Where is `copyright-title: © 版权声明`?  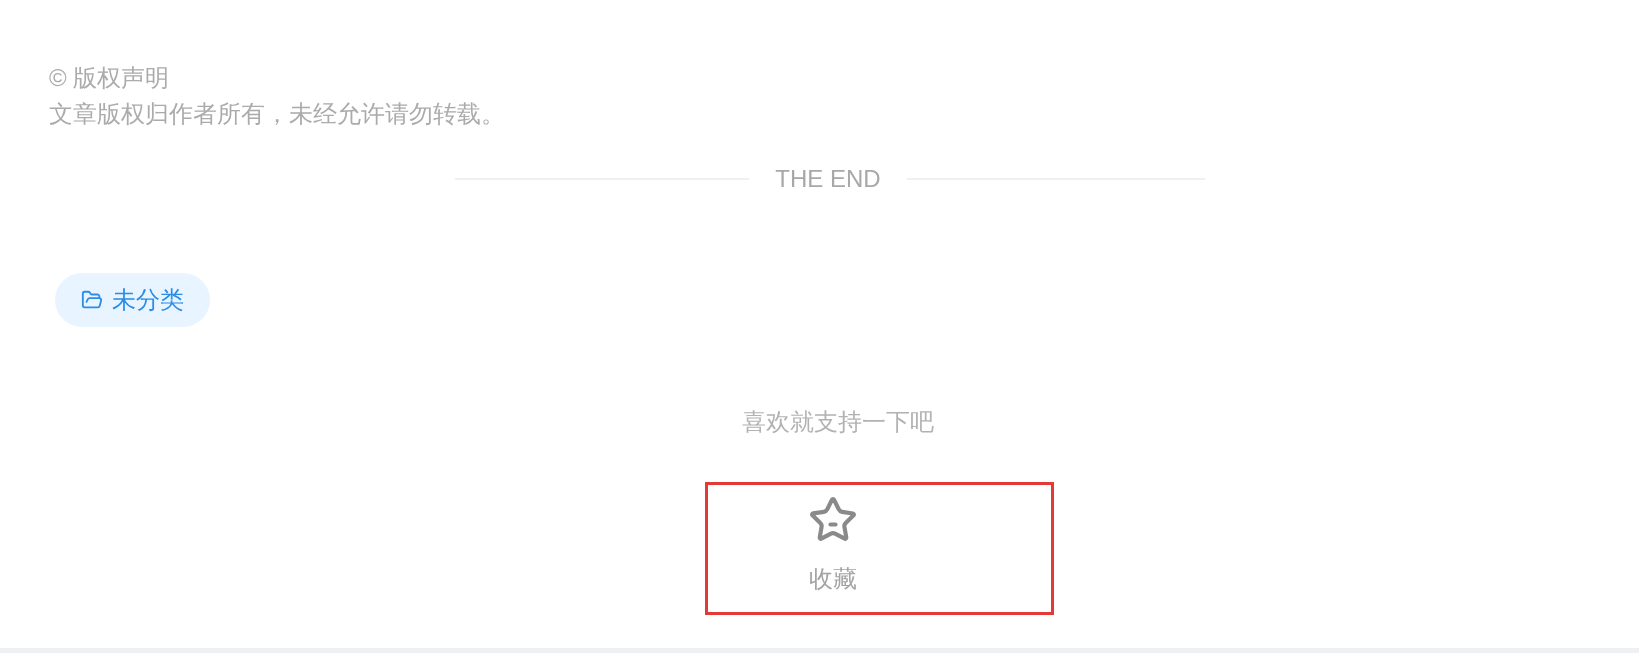
copyright-title: © 版权声明 is located at coordinates (109, 78).